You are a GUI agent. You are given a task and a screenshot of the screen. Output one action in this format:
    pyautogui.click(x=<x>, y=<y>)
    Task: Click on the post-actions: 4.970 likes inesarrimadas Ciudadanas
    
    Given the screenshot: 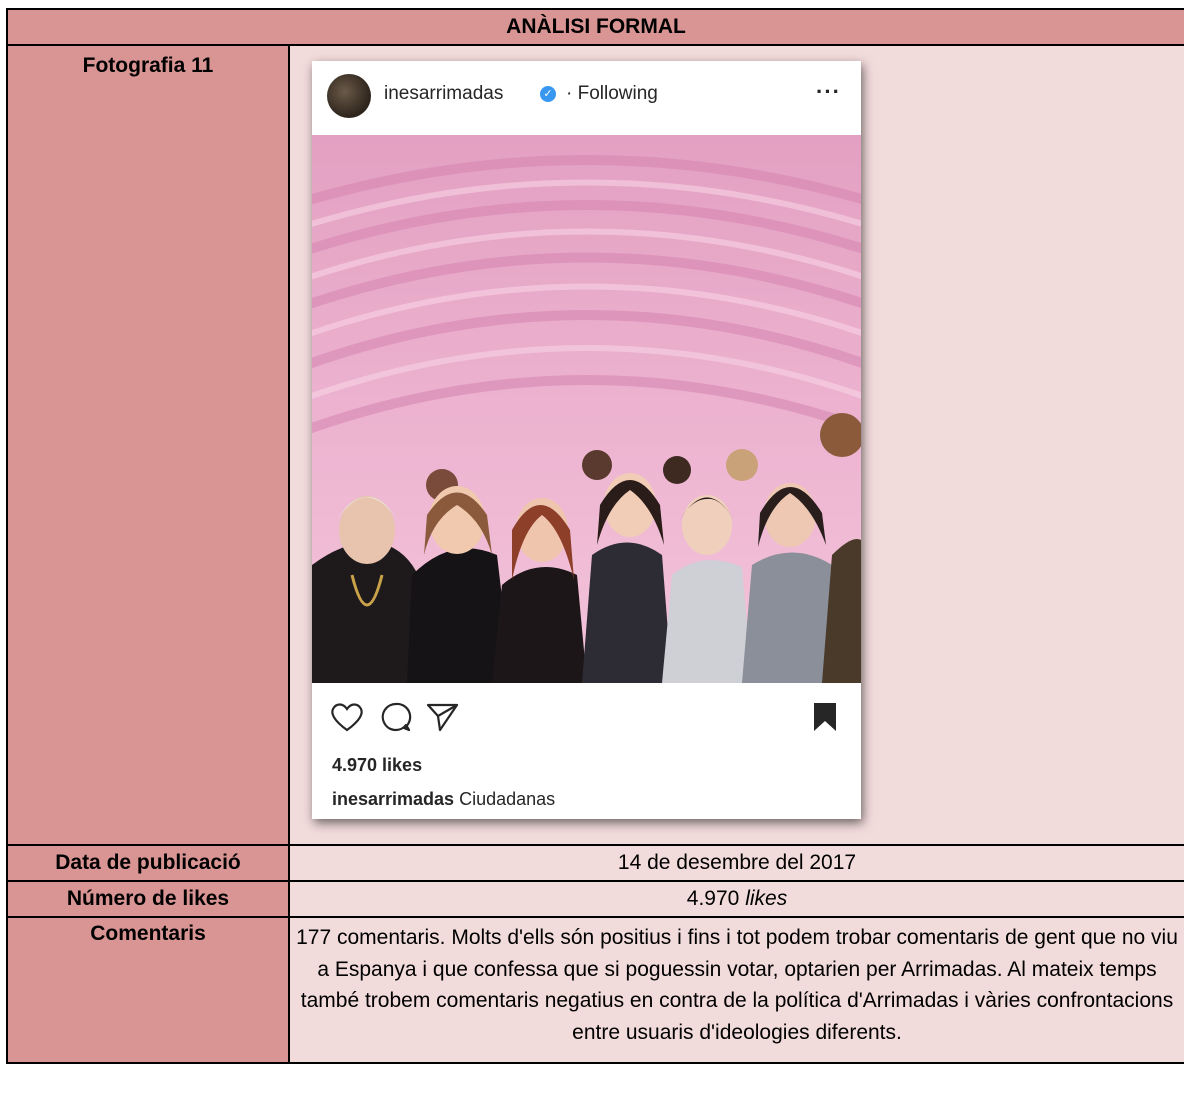 What is the action you would take?
    pyautogui.click(x=586, y=751)
    